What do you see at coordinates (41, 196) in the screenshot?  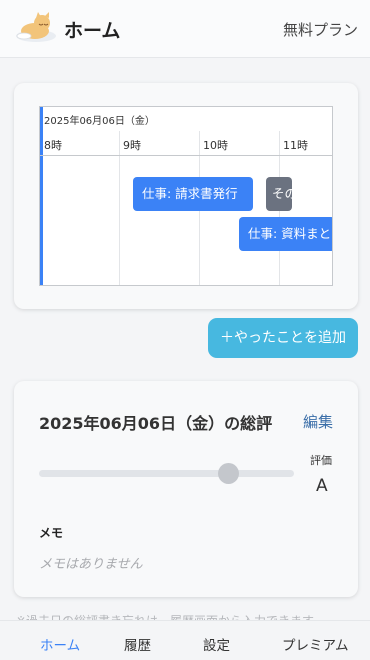 I see `timeline-accent-bar` at bounding box center [41, 196].